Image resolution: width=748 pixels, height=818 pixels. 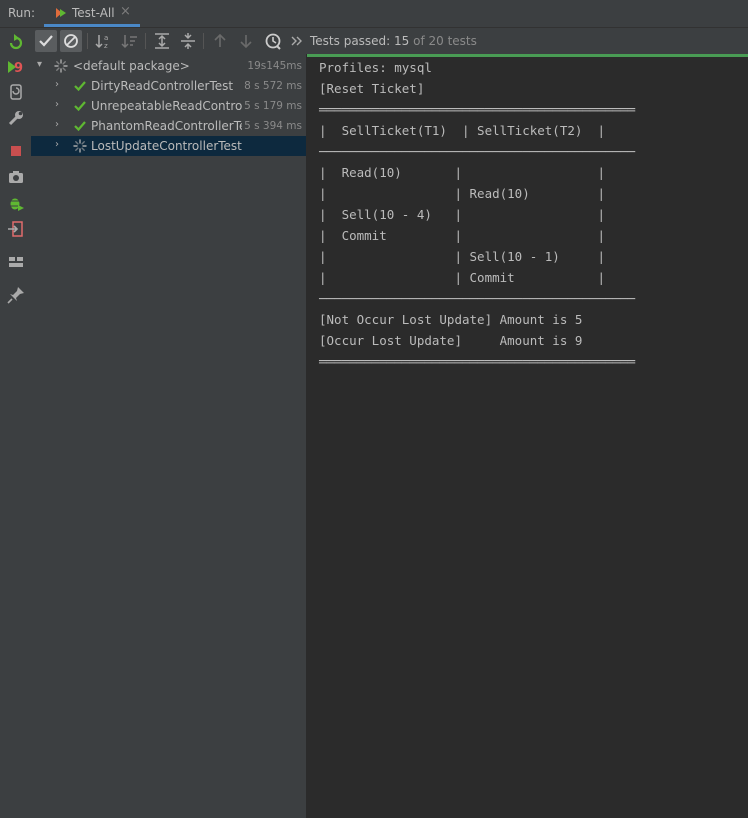 I want to click on more-actions-icon, so click(x=297, y=41).